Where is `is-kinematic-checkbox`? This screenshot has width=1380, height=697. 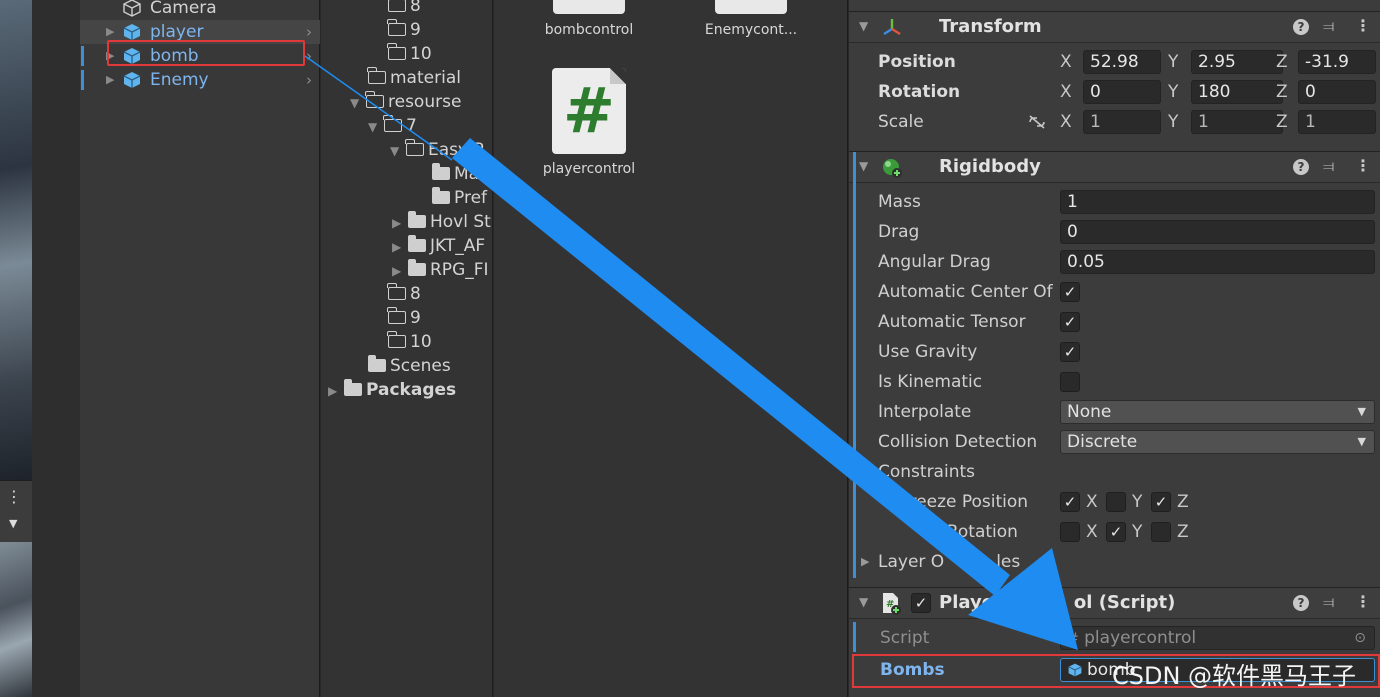 is-kinematic-checkbox is located at coordinates (1070, 382).